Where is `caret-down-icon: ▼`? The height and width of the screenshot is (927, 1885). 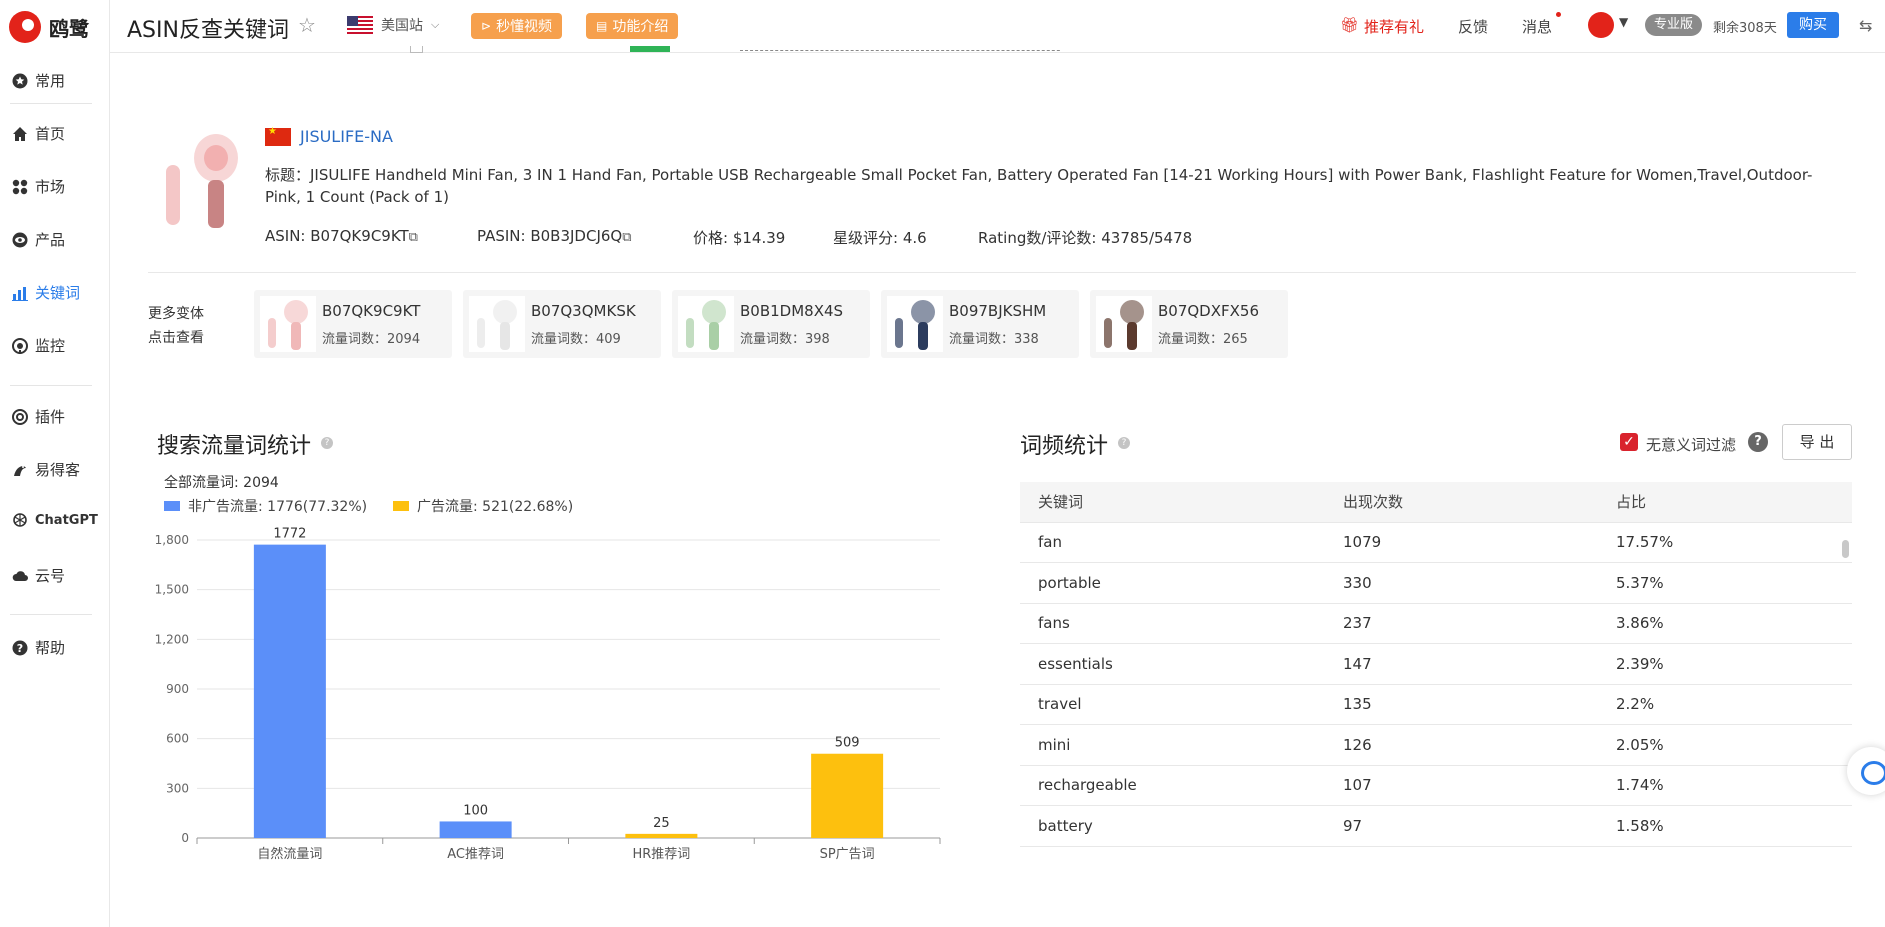 caret-down-icon: ▼ is located at coordinates (1623, 22).